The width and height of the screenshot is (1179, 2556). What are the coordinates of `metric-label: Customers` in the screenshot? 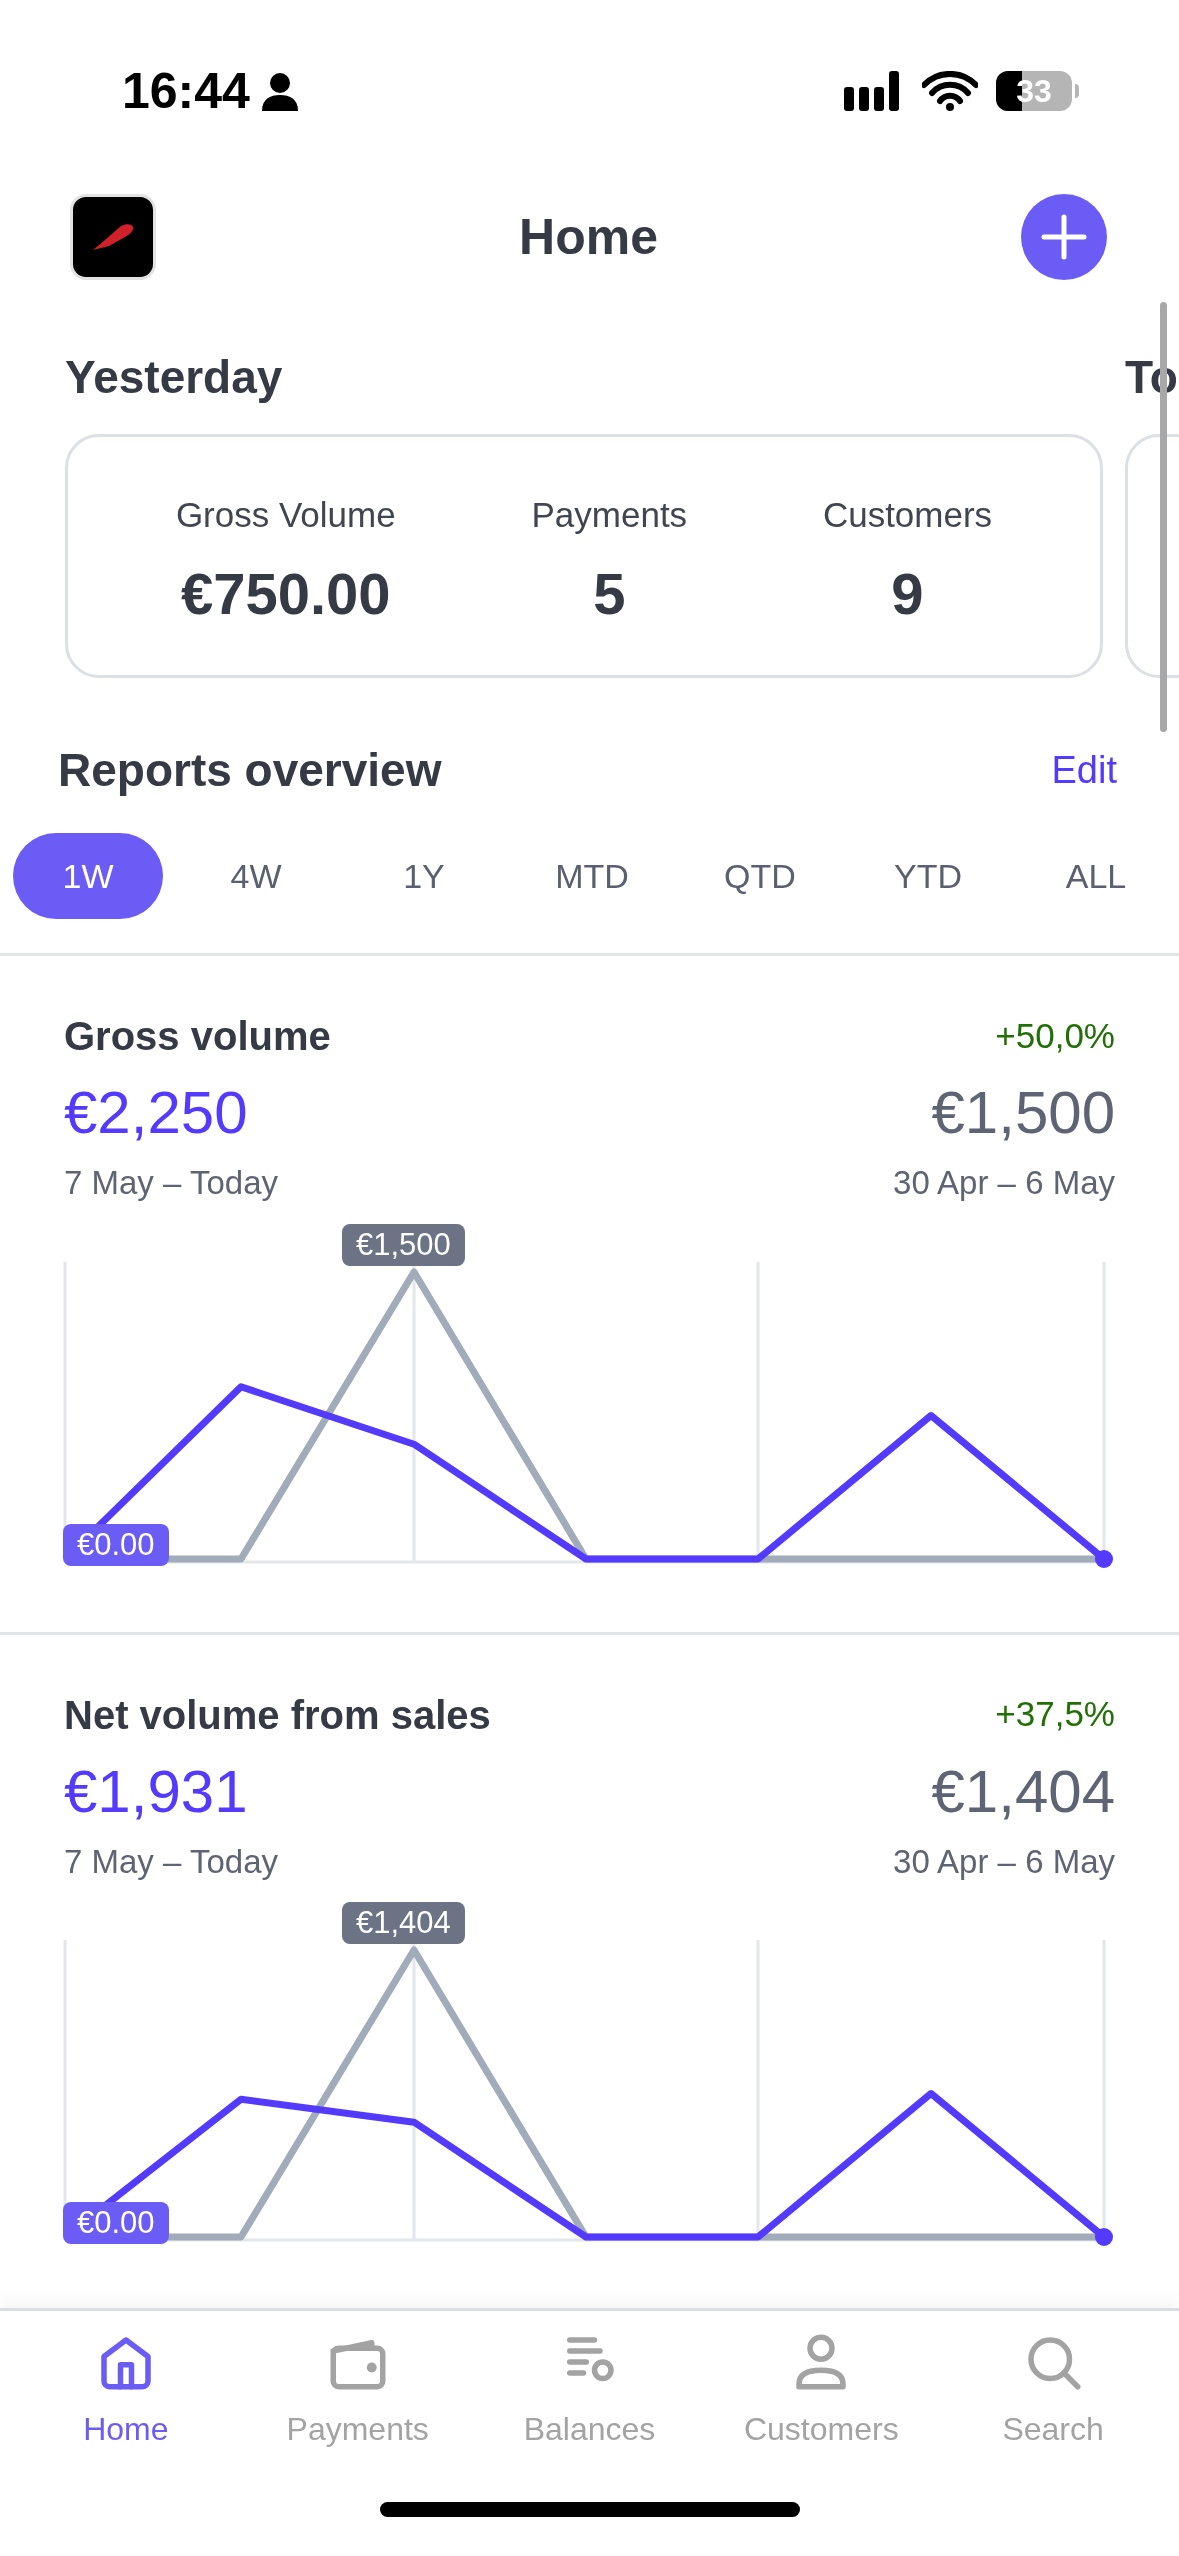 It's located at (907, 514).